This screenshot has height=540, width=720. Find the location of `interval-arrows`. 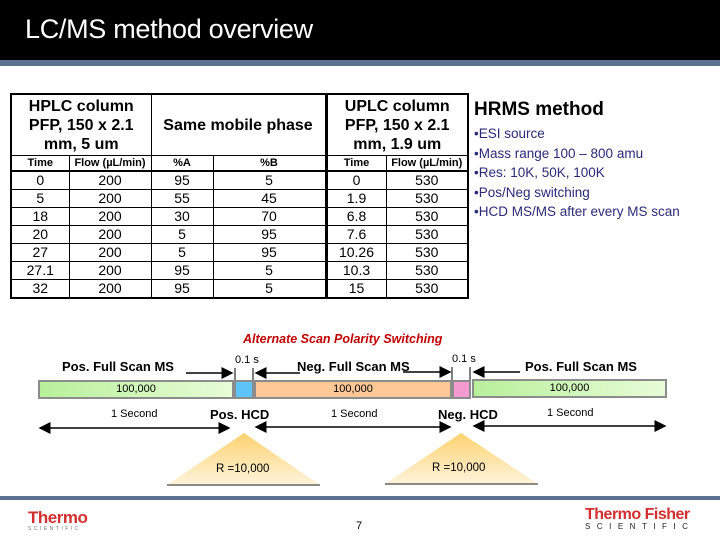

interval-arrows is located at coordinates (353, 373).